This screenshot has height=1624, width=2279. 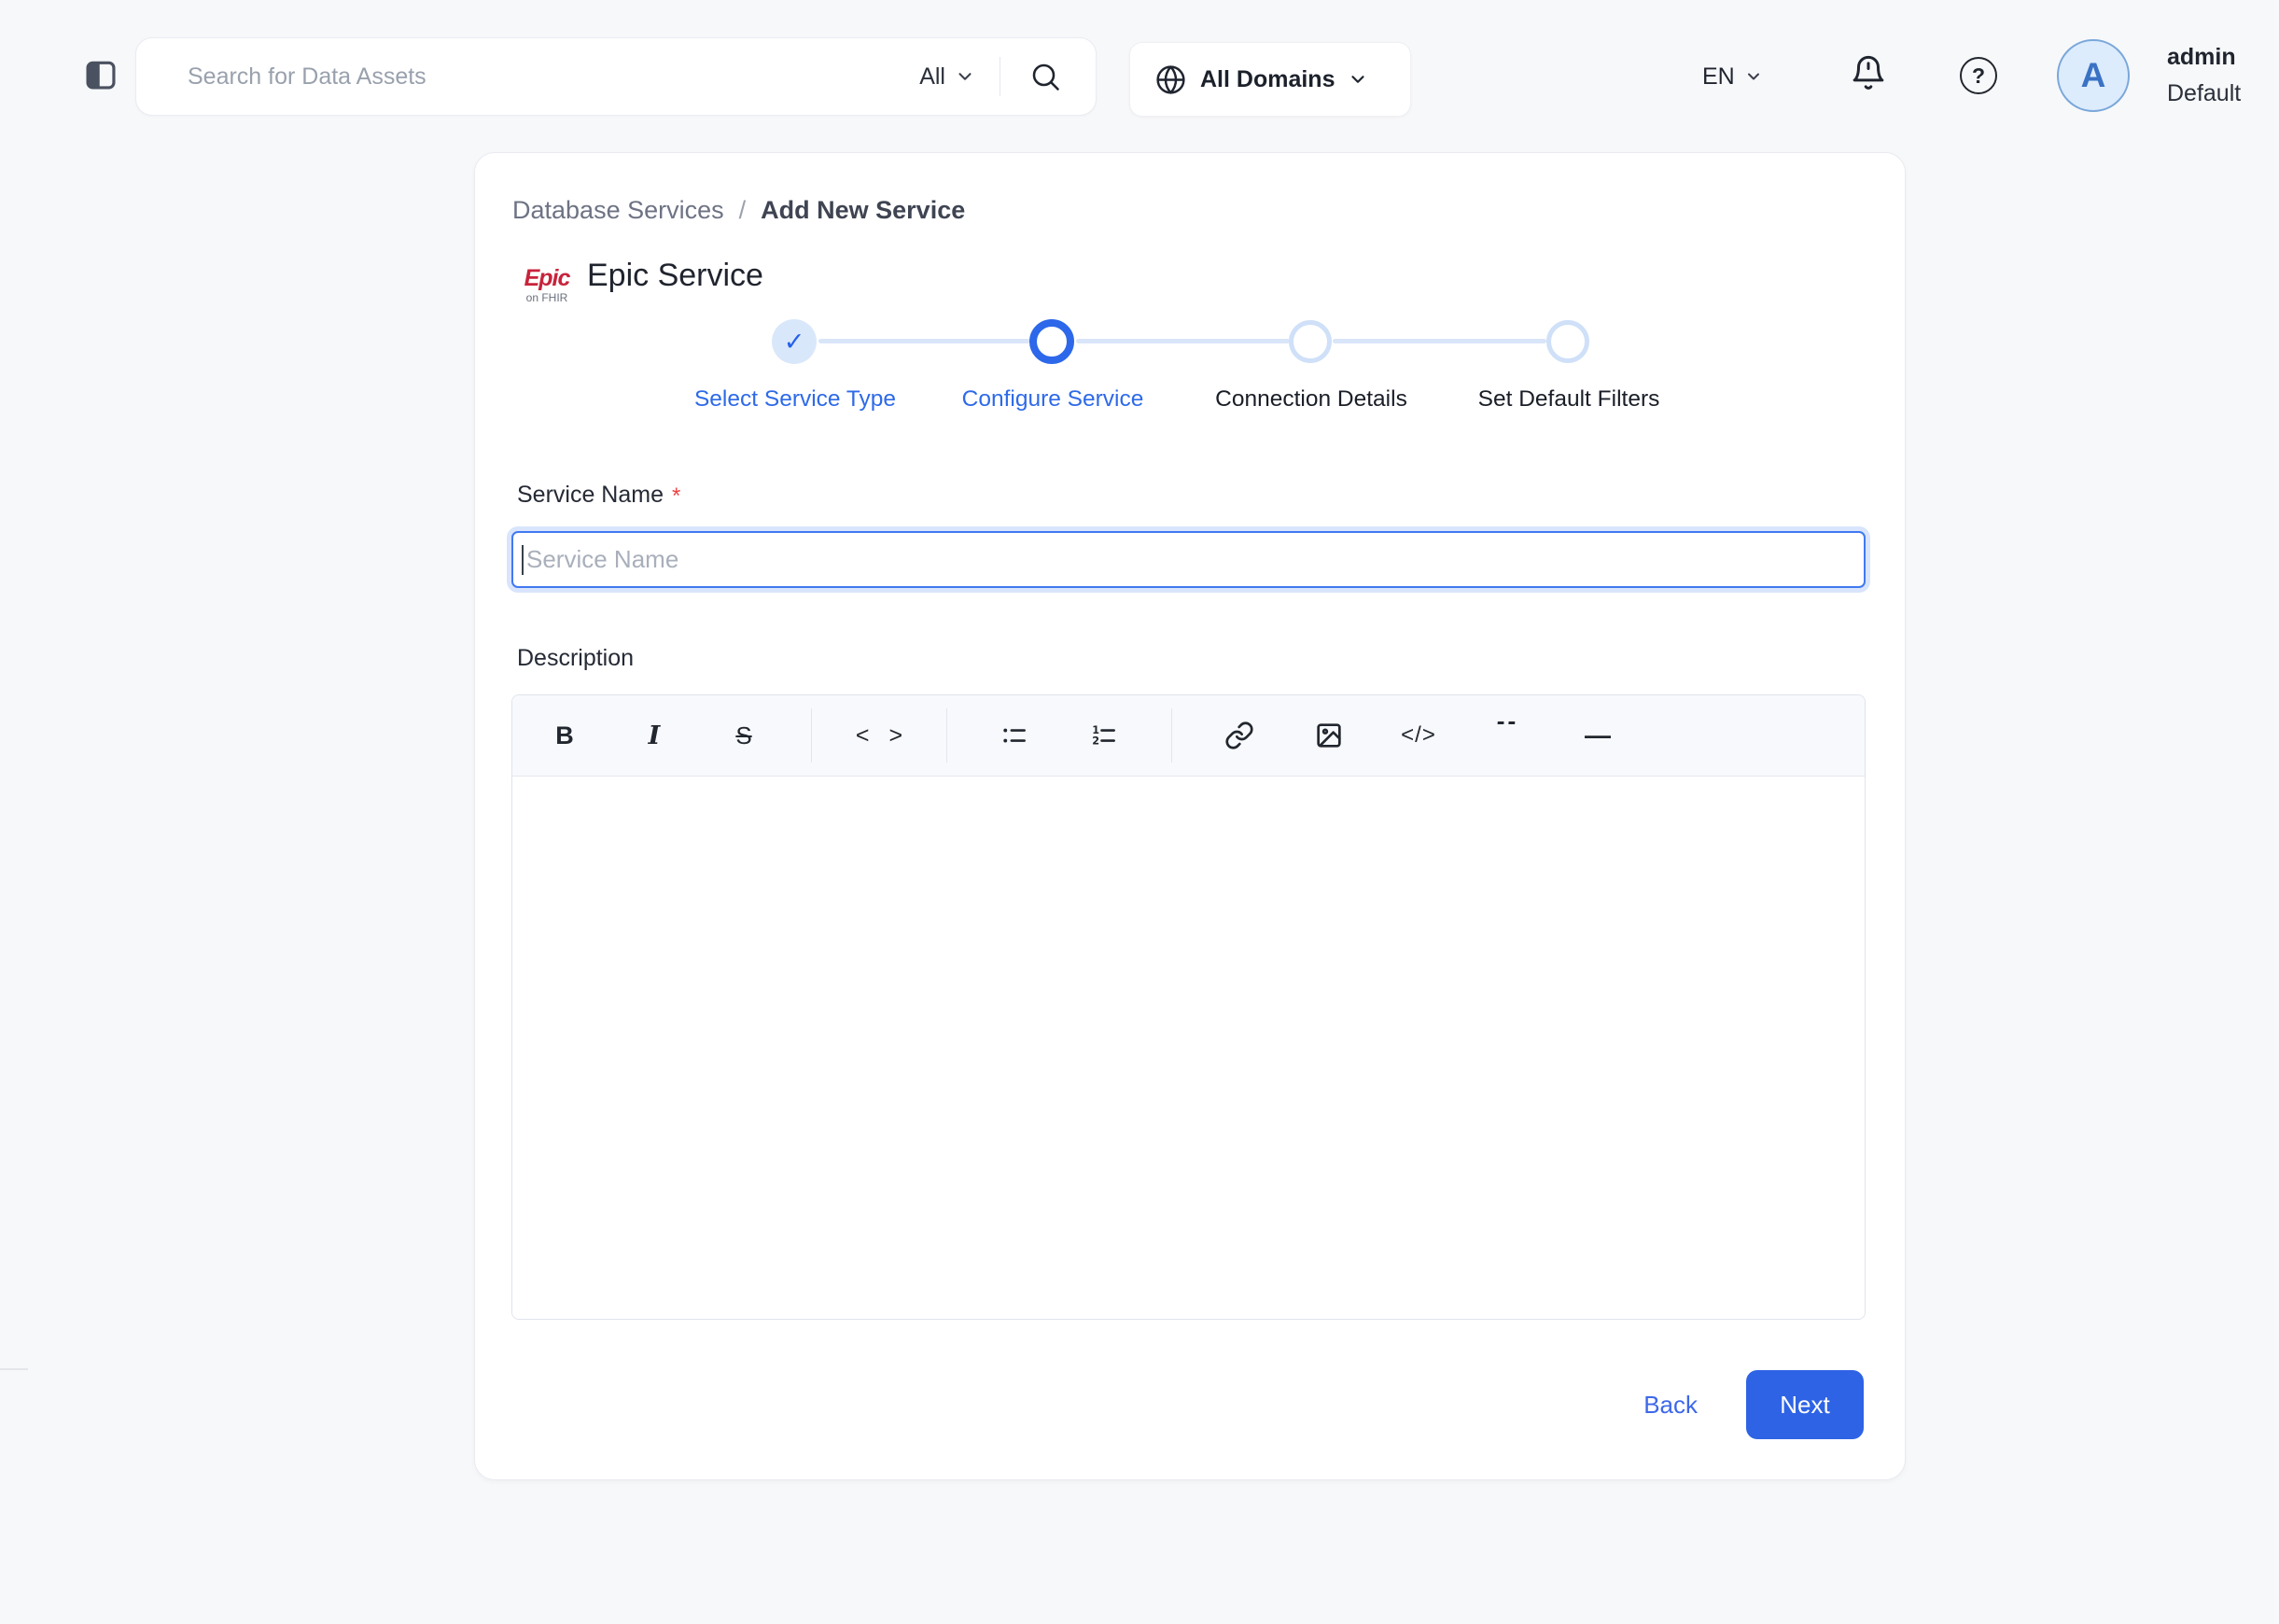 I want to click on step-1-circle-completed: ✓, so click(x=794, y=341).